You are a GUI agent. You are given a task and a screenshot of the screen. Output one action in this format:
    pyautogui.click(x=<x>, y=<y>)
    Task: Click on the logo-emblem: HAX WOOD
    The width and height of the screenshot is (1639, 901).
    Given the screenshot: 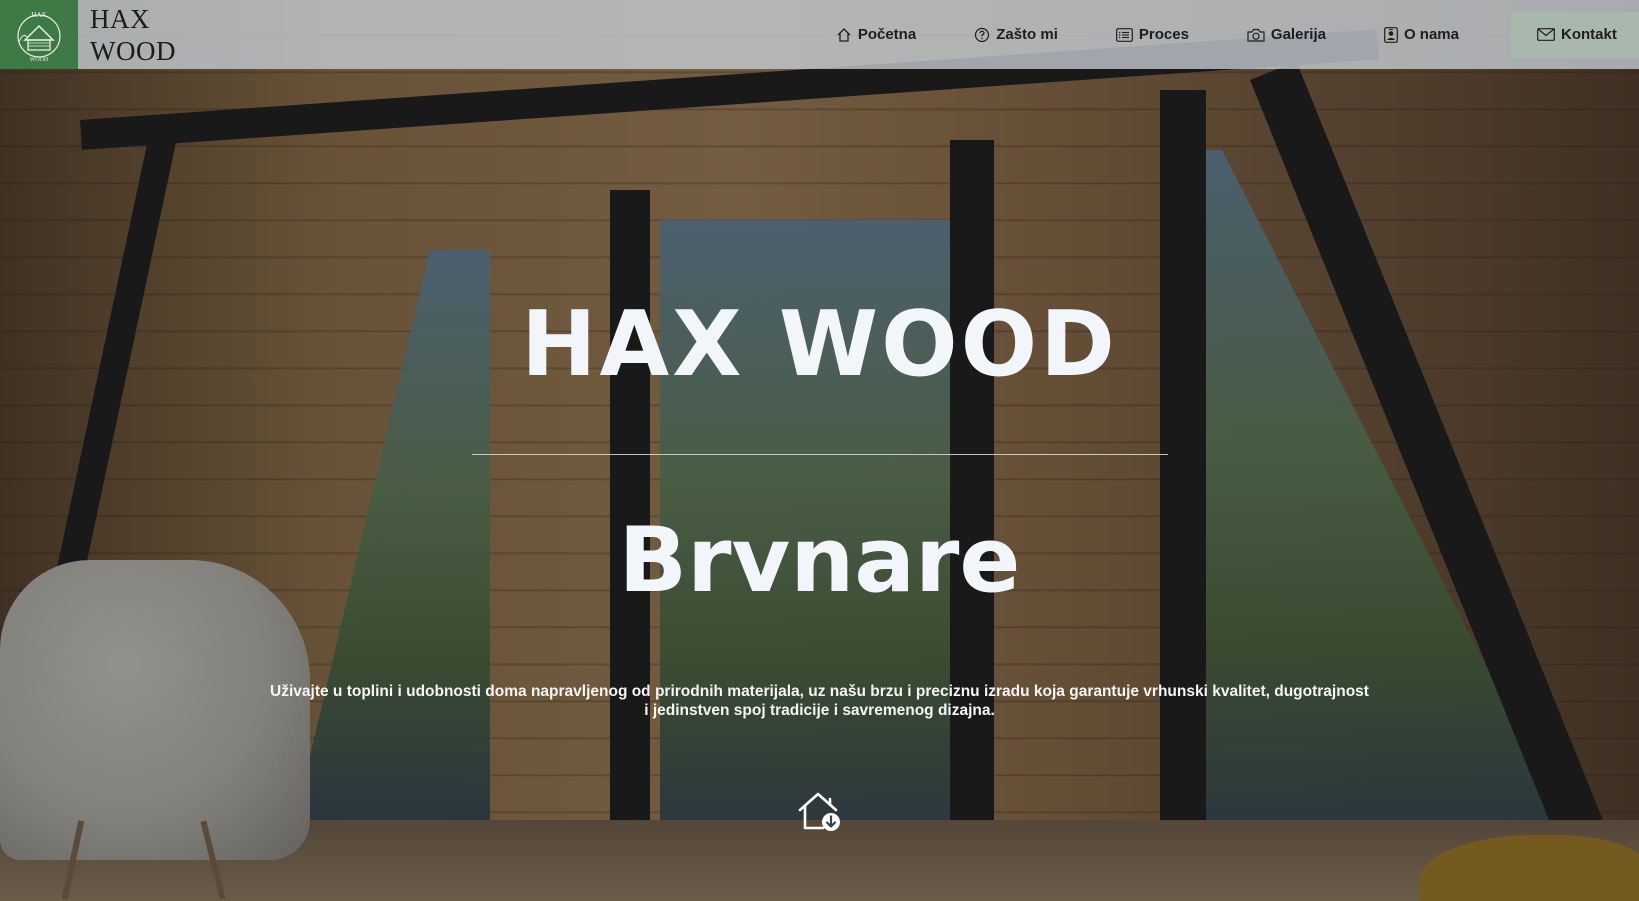 What is the action you would take?
    pyautogui.click(x=39, y=35)
    